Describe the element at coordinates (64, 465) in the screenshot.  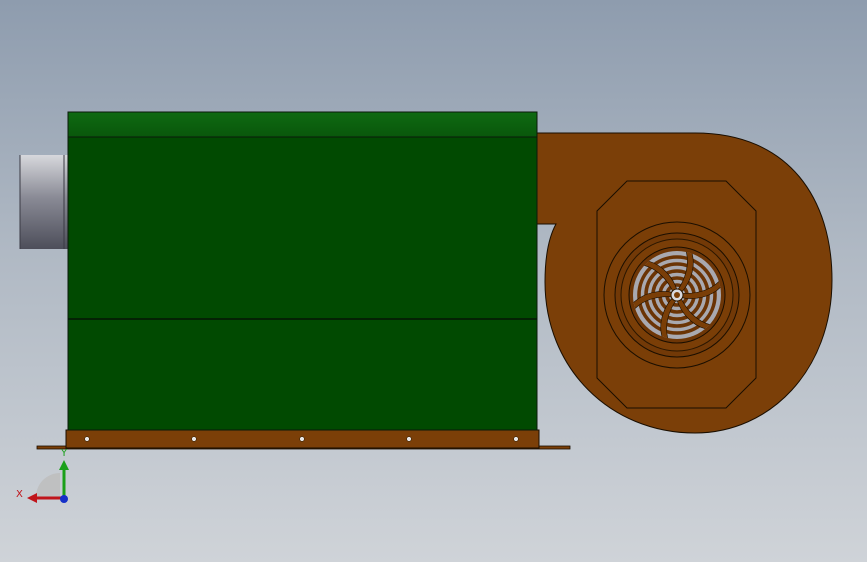
I see `y-axis-arrowhead` at that location.